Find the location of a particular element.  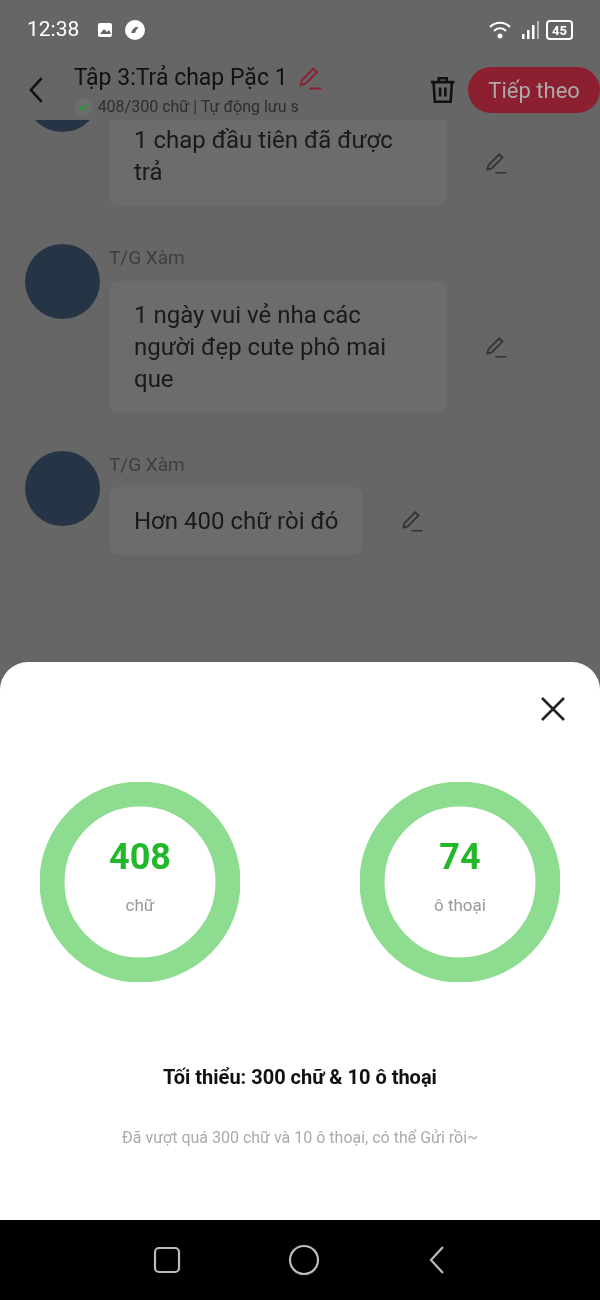

home-icon is located at coordinates (304, 1260).